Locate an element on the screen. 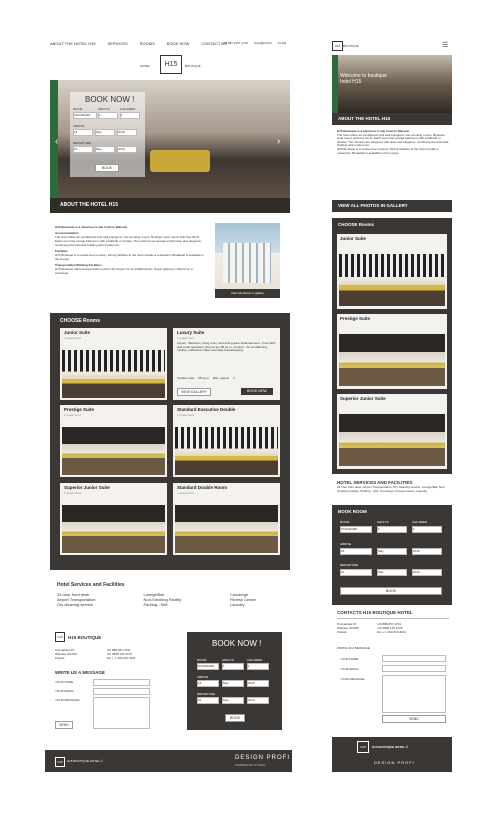  hero-next-arrow: › is located at coordinates (278, 141).